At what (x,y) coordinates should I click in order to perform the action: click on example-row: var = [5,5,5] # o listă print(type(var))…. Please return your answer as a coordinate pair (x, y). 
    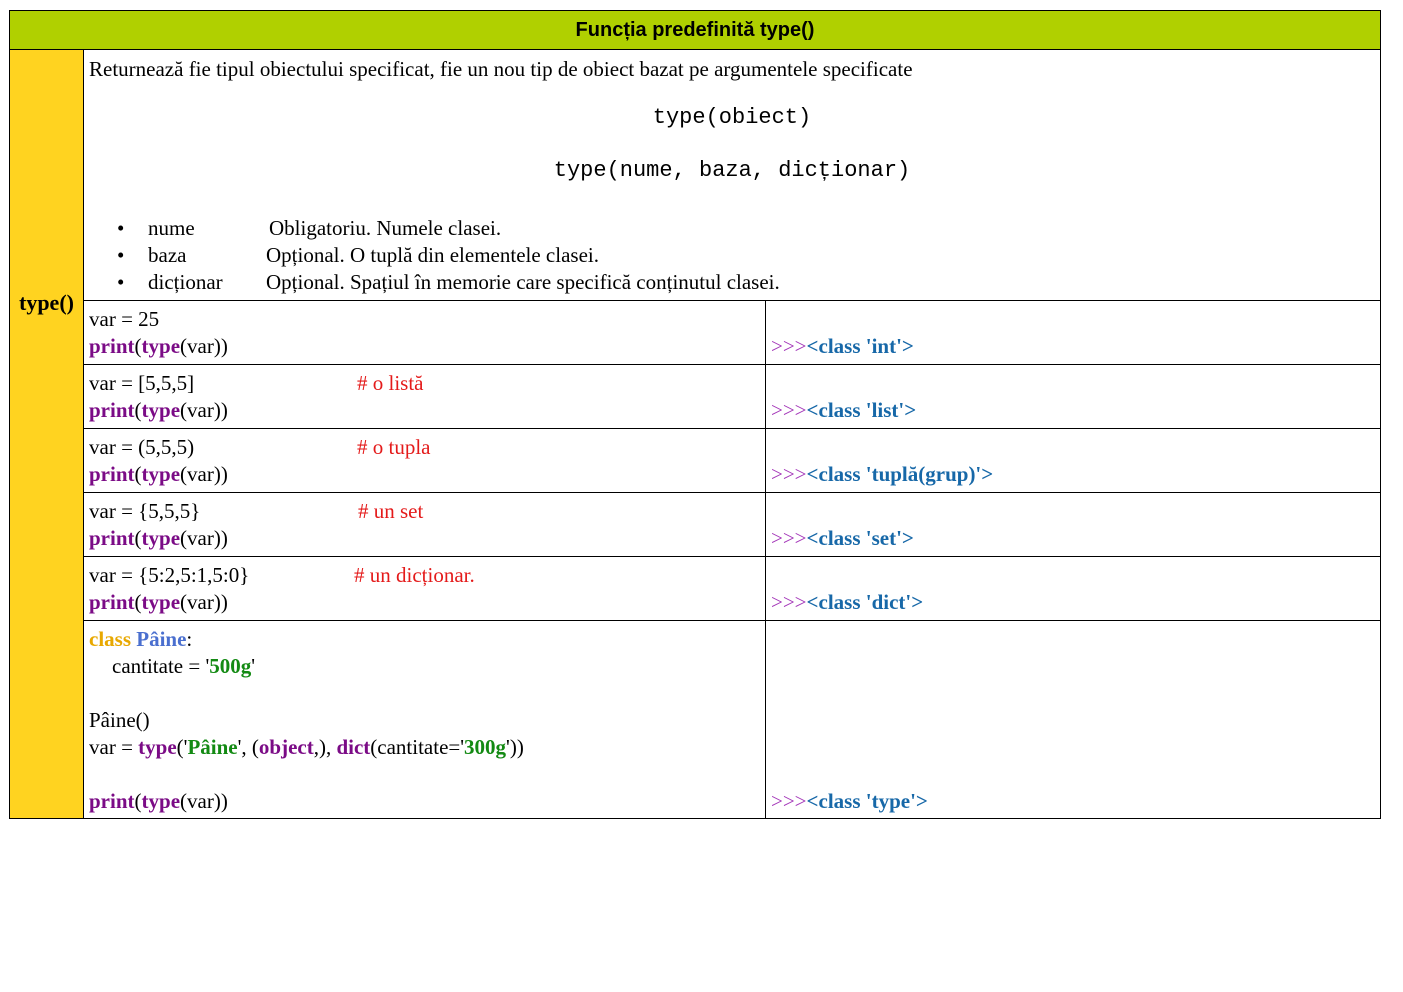
    Looking at the image, I should click on (732, 397).